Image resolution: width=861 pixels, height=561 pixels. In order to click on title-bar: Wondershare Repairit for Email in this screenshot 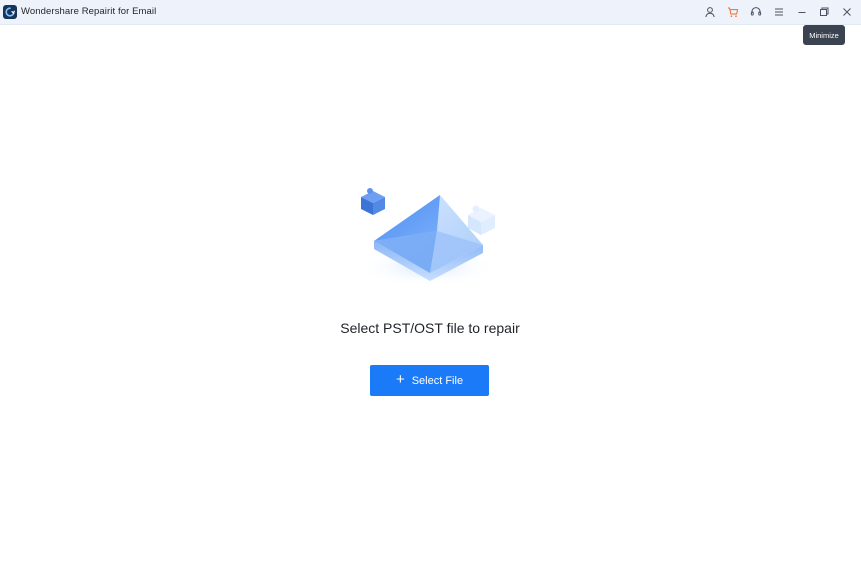, I will do `click(430, 12)`.